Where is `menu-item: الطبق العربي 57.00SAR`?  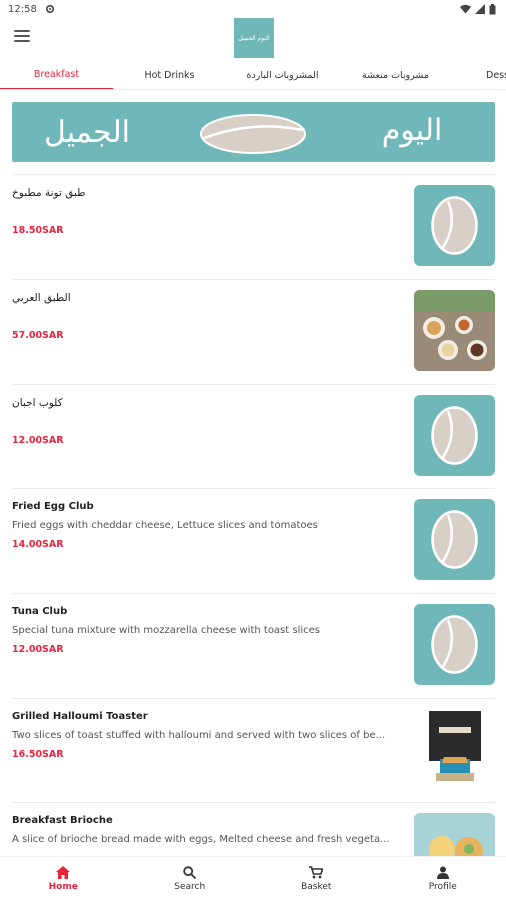
menu-item: الطبق العربي 57.00SAR is located at coordinates (253, 331).